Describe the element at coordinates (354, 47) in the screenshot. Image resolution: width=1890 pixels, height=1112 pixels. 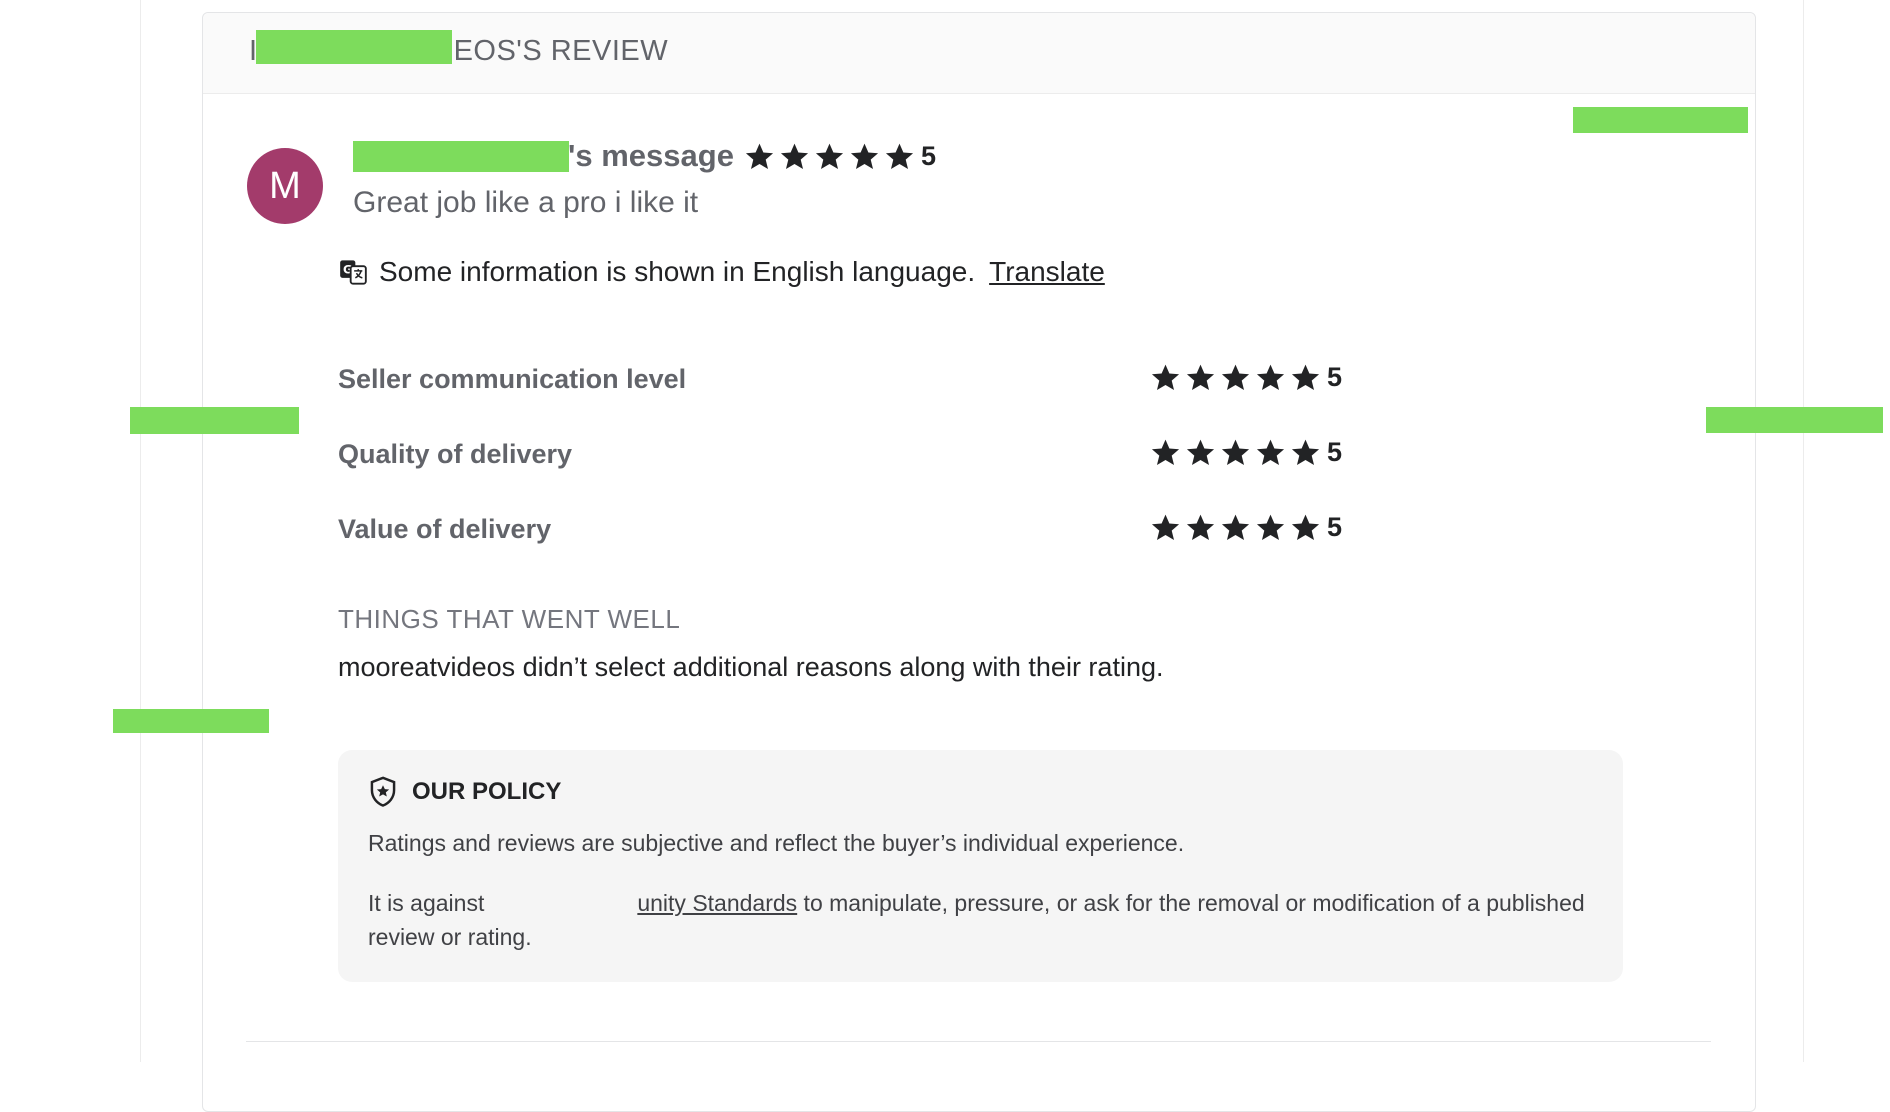
I see `redaction-title` at that location.